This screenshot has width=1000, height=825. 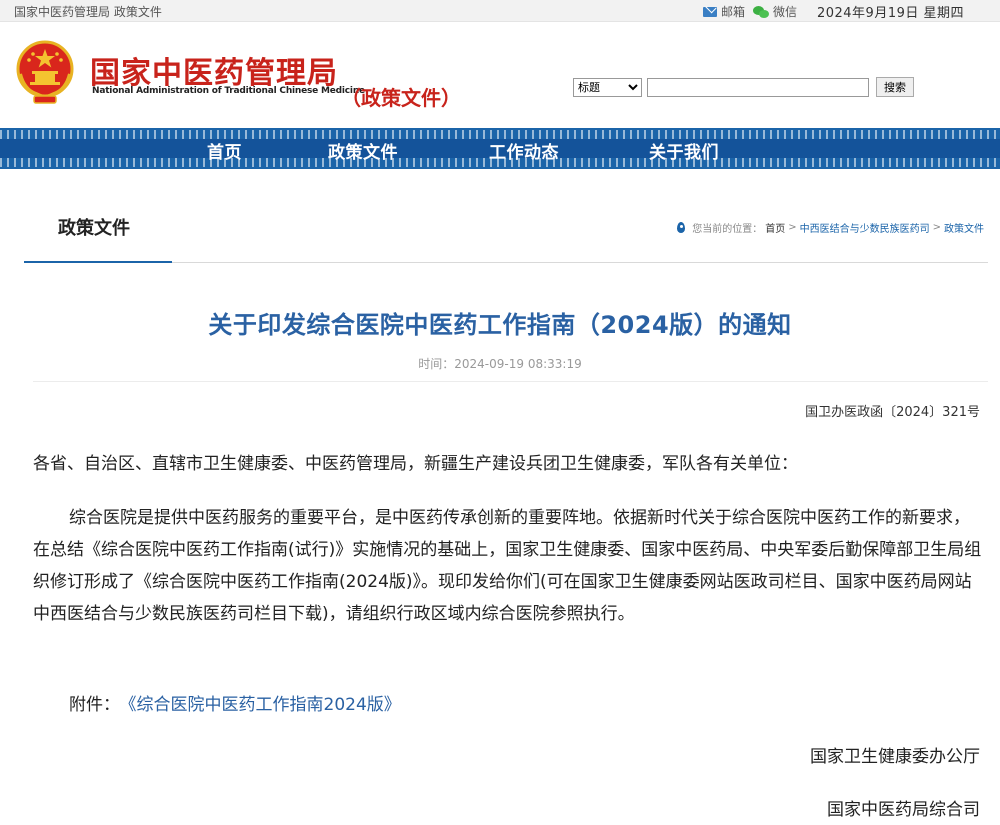 I want to click on article-time: 时间：2024-09-19 08:33:19, so click(x=500, y=364).